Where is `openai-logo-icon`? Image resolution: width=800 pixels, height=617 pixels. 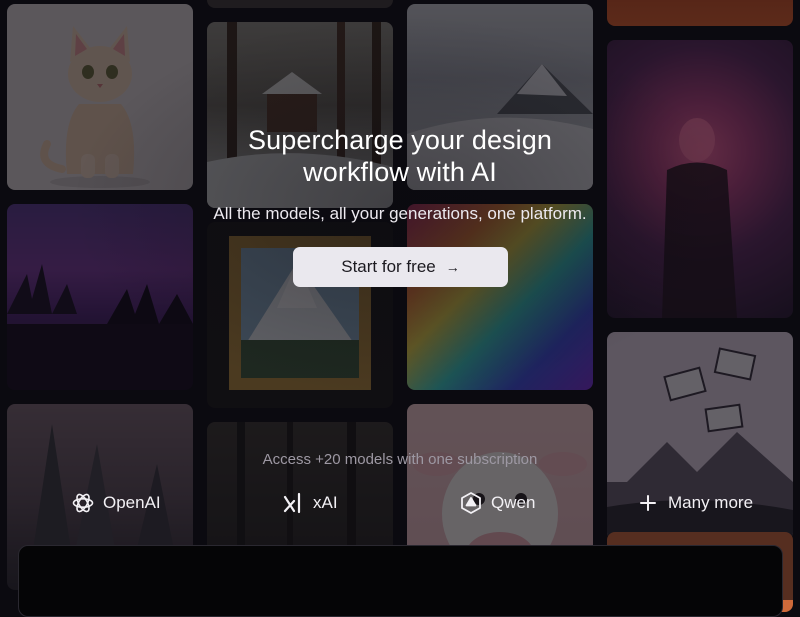
openai-logo-icon is located at coordinates (83, 503).